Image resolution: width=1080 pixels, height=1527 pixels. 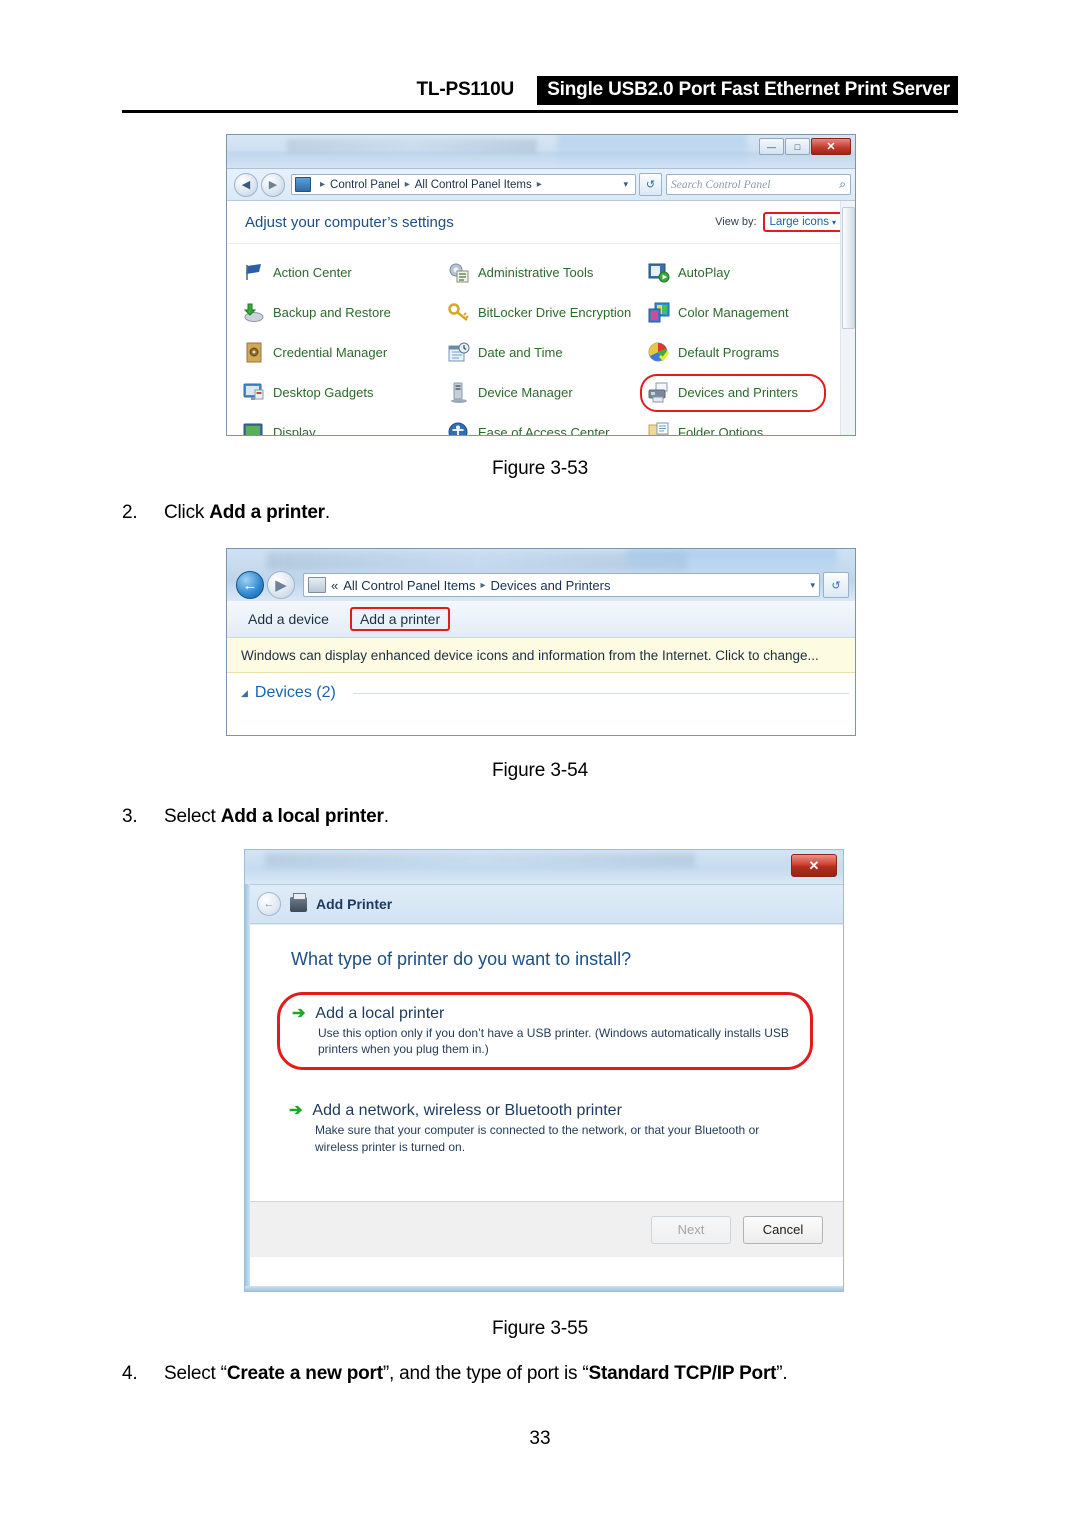 I want to click on control-panel-item-credential-manager: Credential Manager, so click(x=345, y=352).